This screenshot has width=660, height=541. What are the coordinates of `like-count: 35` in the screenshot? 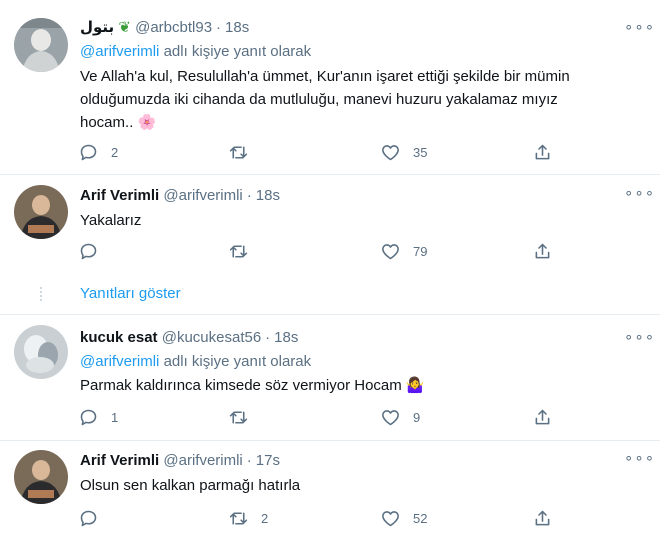 It's located at (420, 152).